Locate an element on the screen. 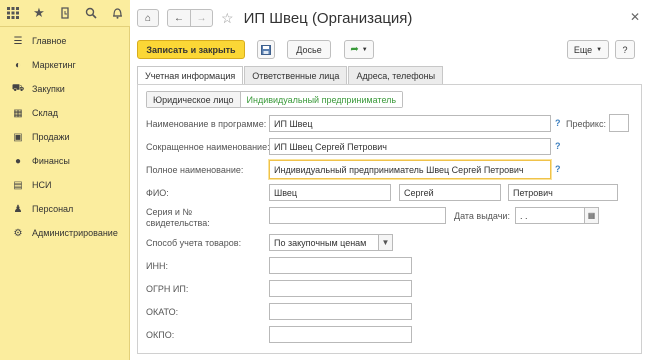 The width and height of the screenshot is (650, 360). sidebar-item-label: Склад is located at coordinates (45, 113).